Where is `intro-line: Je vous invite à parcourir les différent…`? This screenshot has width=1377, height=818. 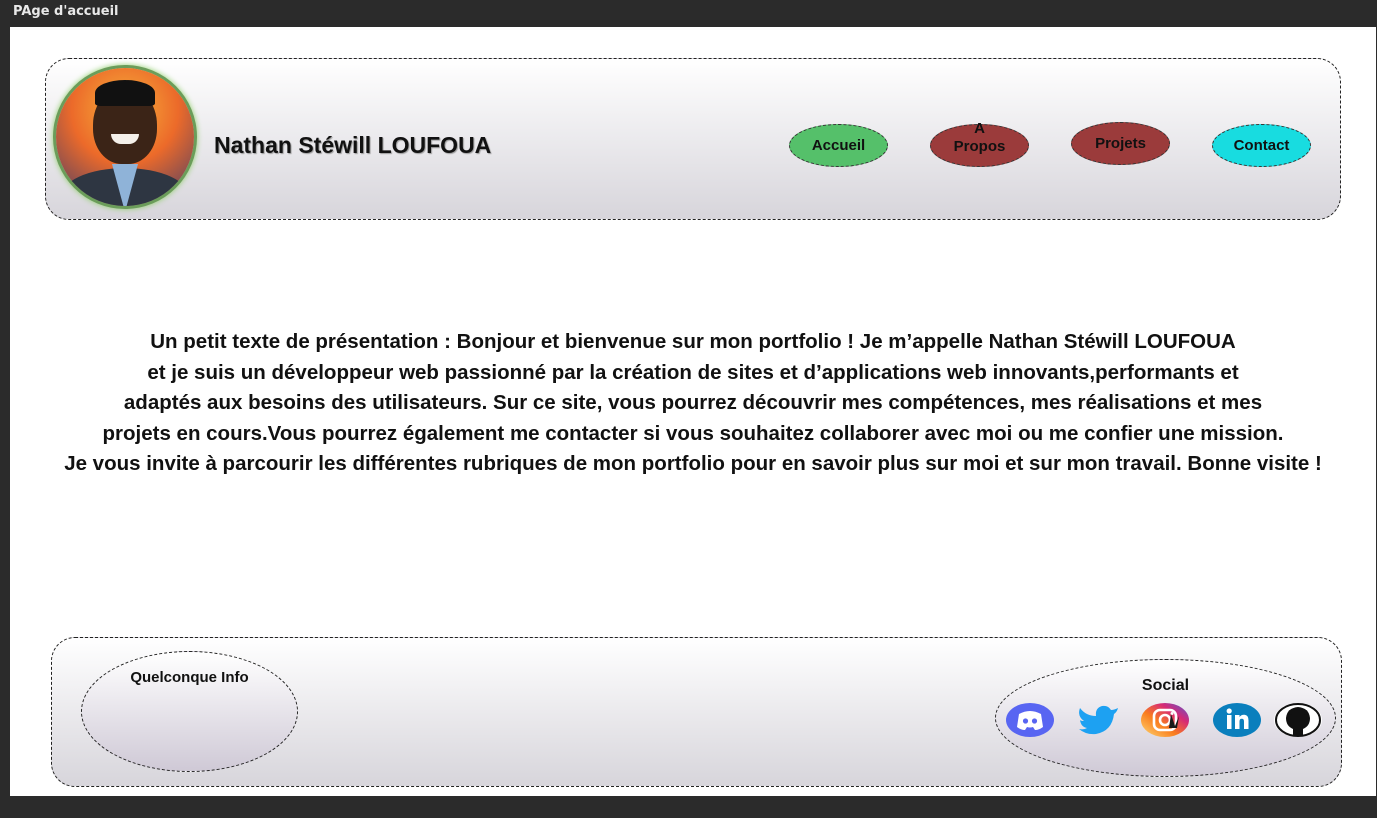
intro-line: Je vous invite à parcourir les différent… is located at coordinates (693, 463).